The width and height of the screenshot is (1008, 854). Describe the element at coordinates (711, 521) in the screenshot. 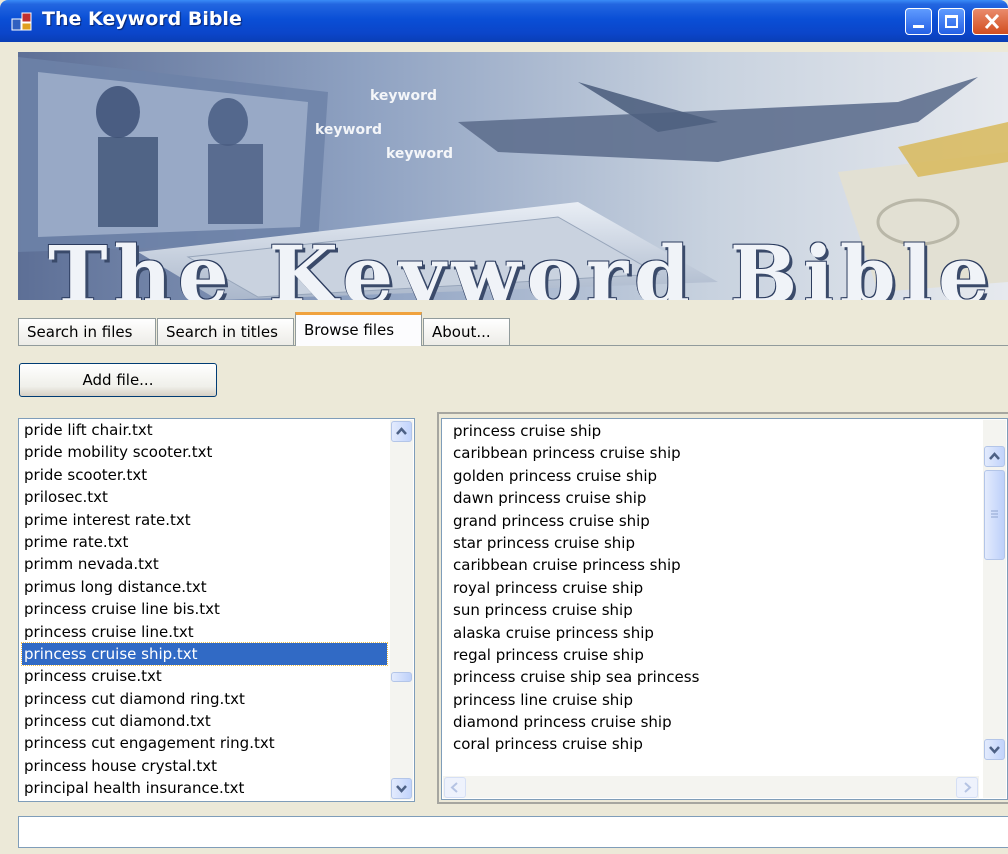

I see `keyword-list-item: grand princess cruise ship` at that location.